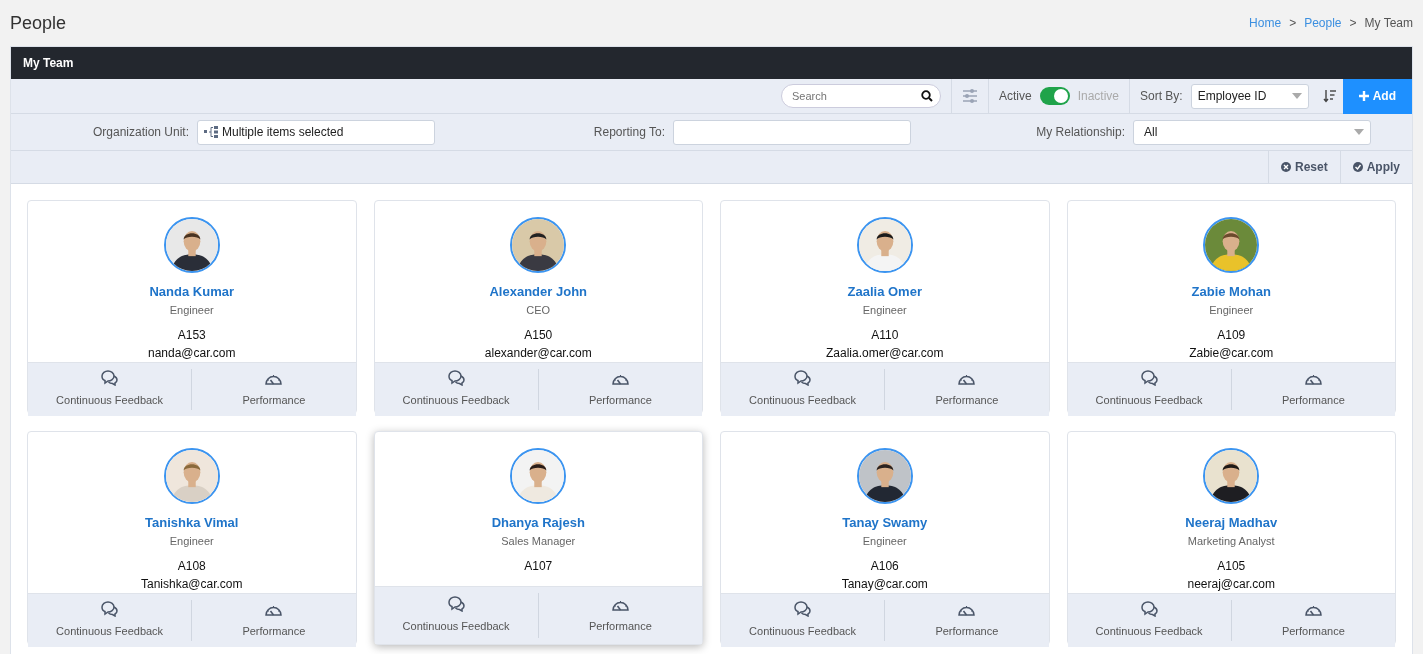  I want to click on sort-icon, so click(1329, 96).